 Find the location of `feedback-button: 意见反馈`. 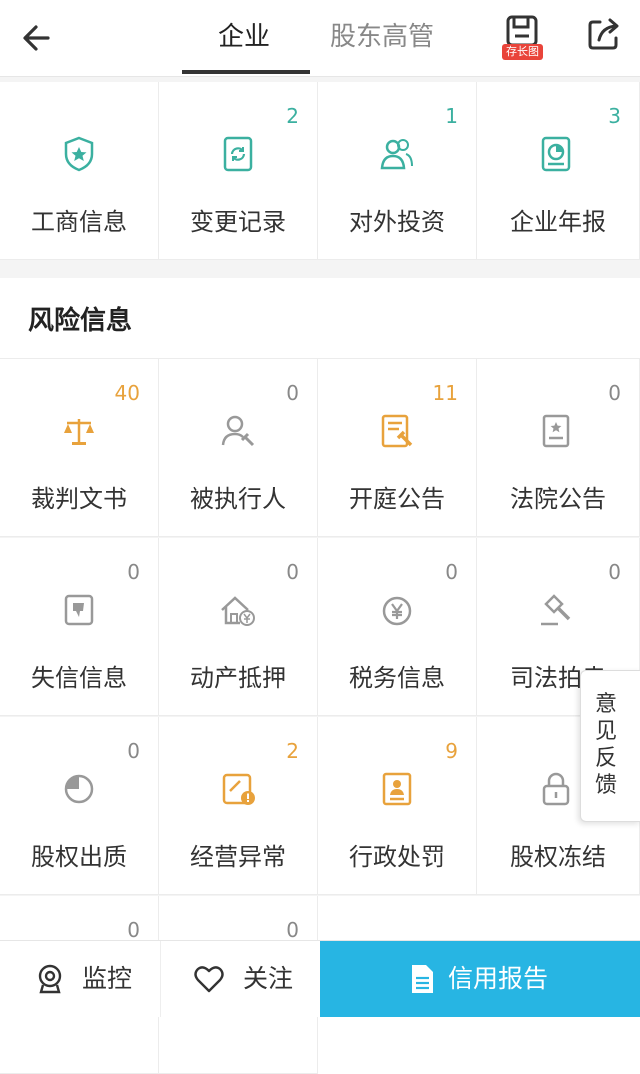

feedback-button: 意见反馈 is located at coordinates (610, 746).